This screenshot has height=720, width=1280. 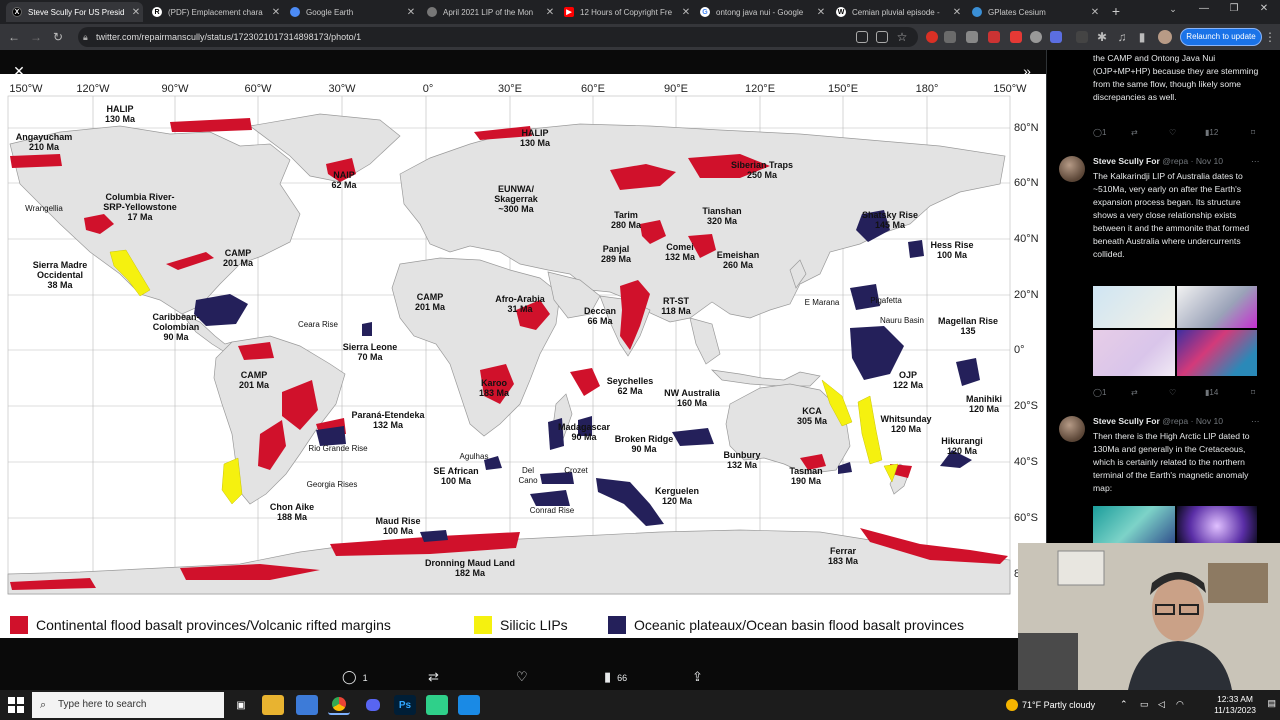 What do you see at coordinates (1271, 703) in the screenshot?
I see `notifications-icon: ▤` at bounding box center [1271, 703].